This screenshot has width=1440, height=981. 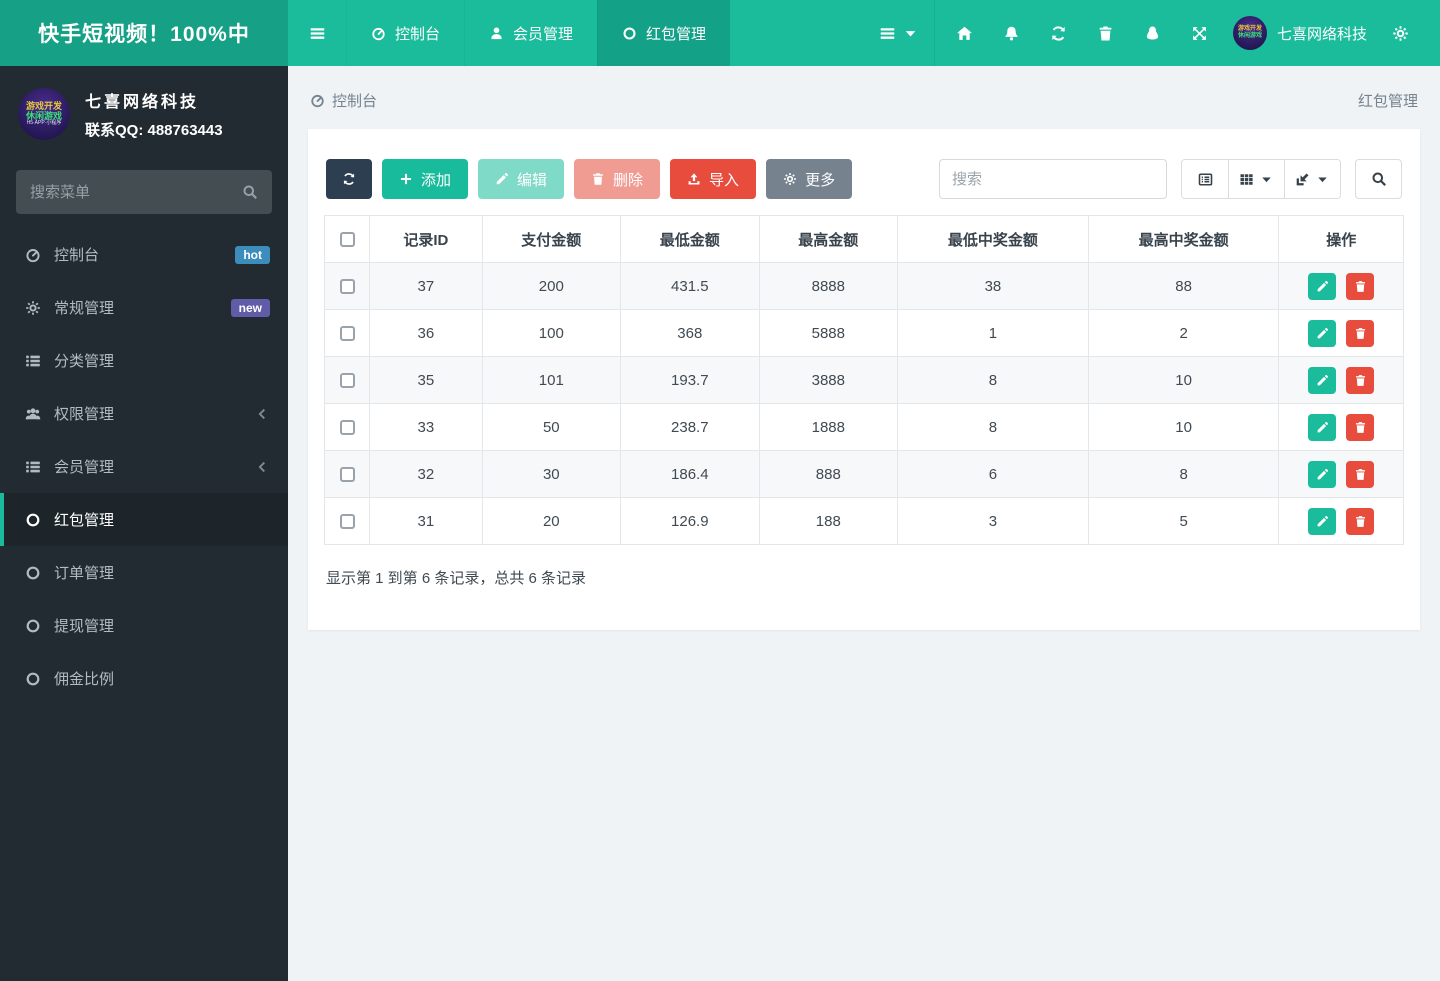 I want to click on columns-button, so click(x=1257, y=179).